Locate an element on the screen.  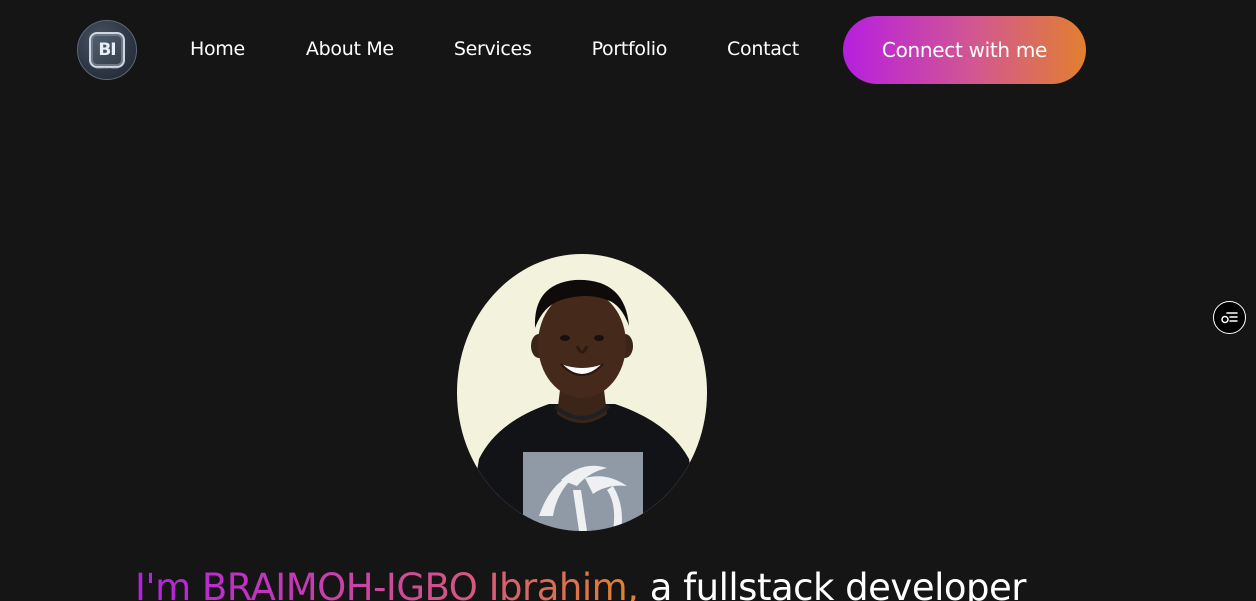
profile-photo-illustration is located at coordinates (584, 405).